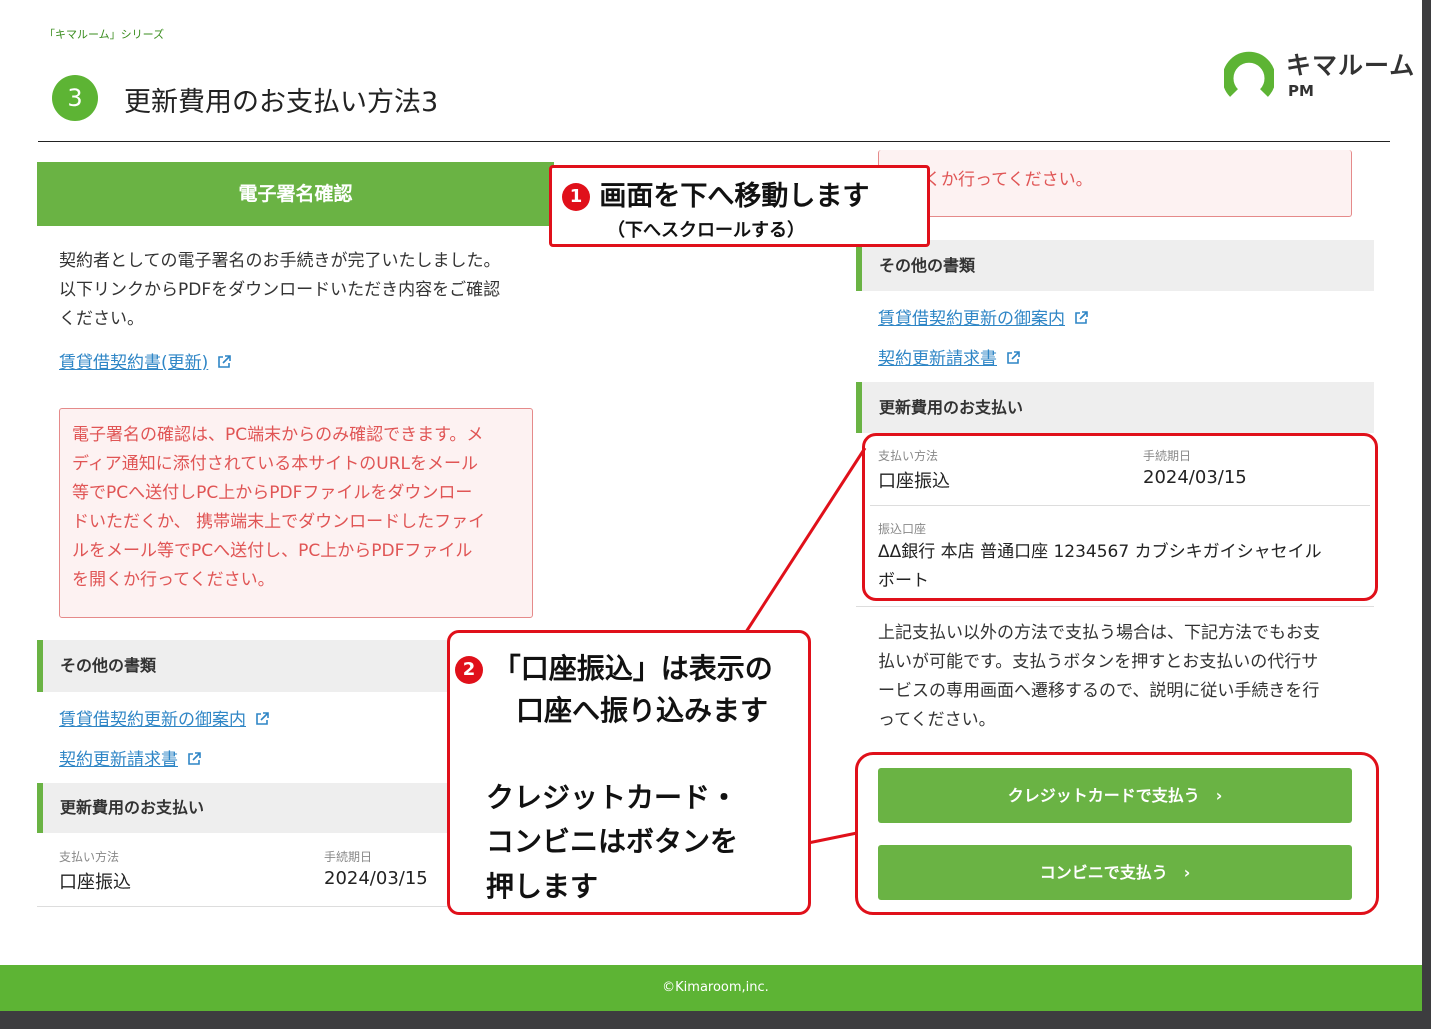 The width and height of the screenshot is (1431, 1029). What do you see at coordinates (280, 290) in the screenshot?
I see `signature-text-line: 以下リンクからPDFをダウンロードいただき内容をご確認` at bounding box center [280, 290].